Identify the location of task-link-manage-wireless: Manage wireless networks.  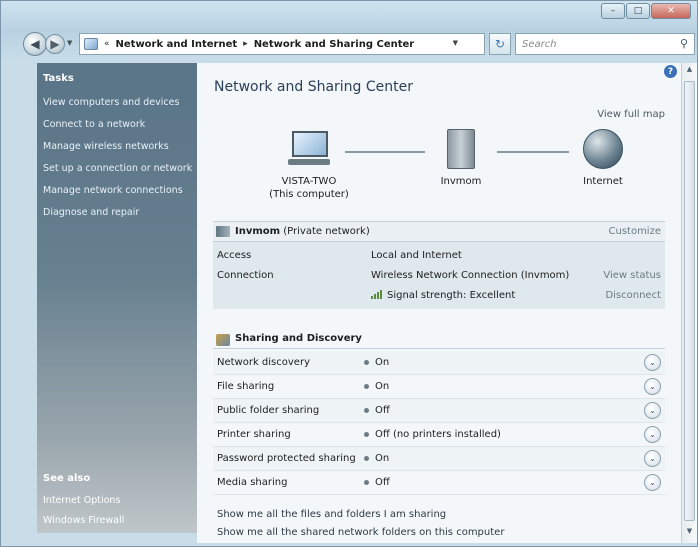
(117, 152).